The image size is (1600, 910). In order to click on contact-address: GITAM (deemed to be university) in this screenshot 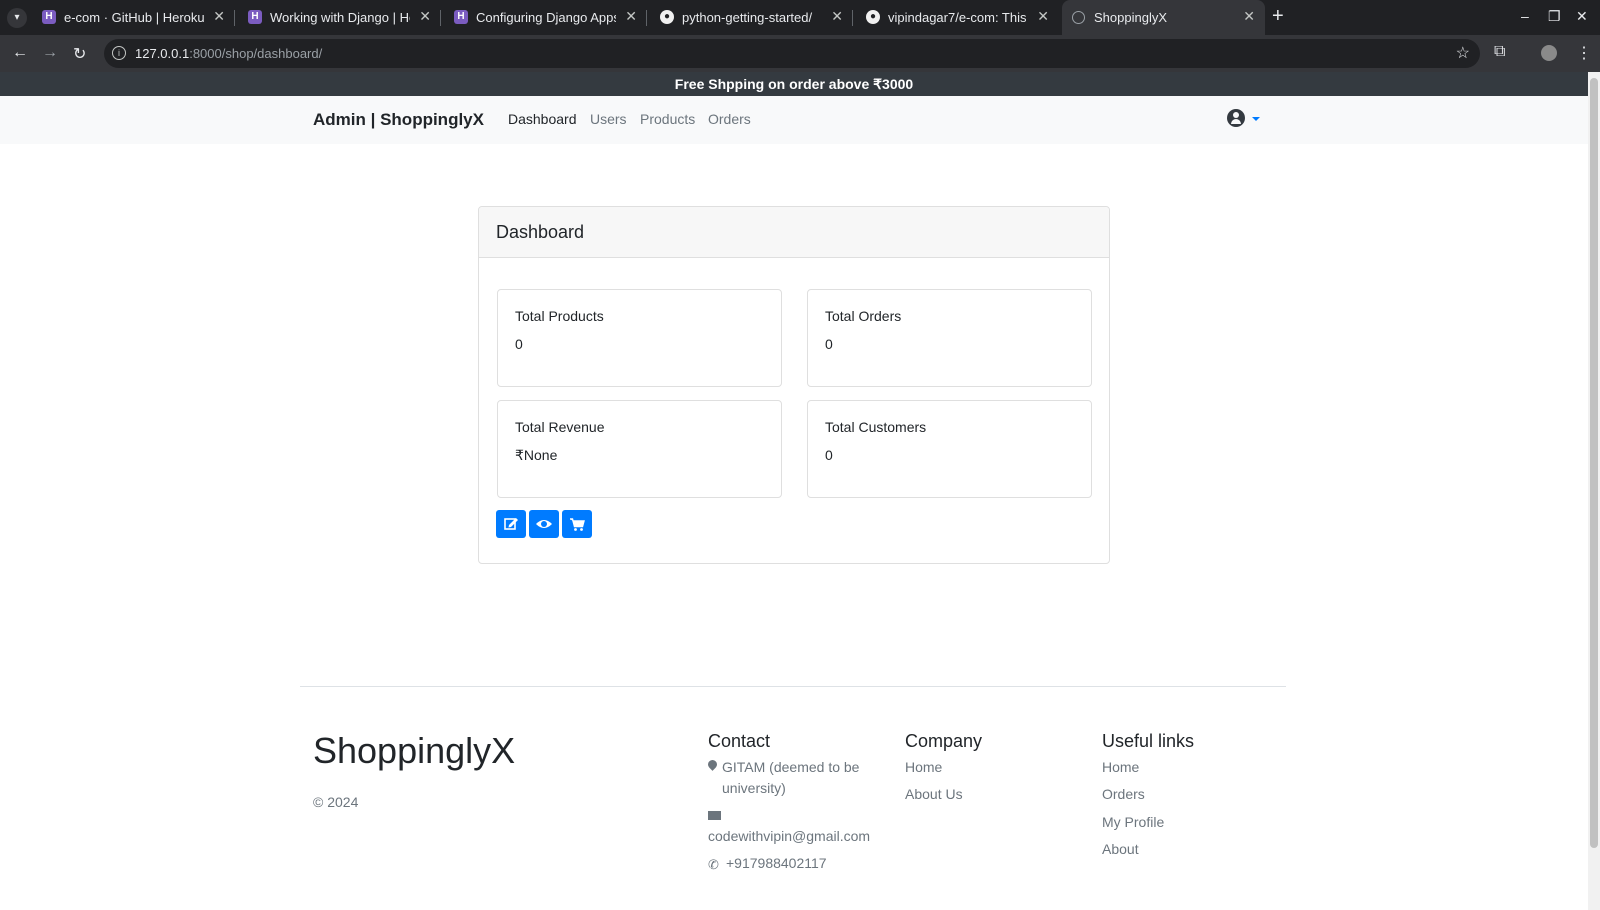, I will do `click(791, 777)`.